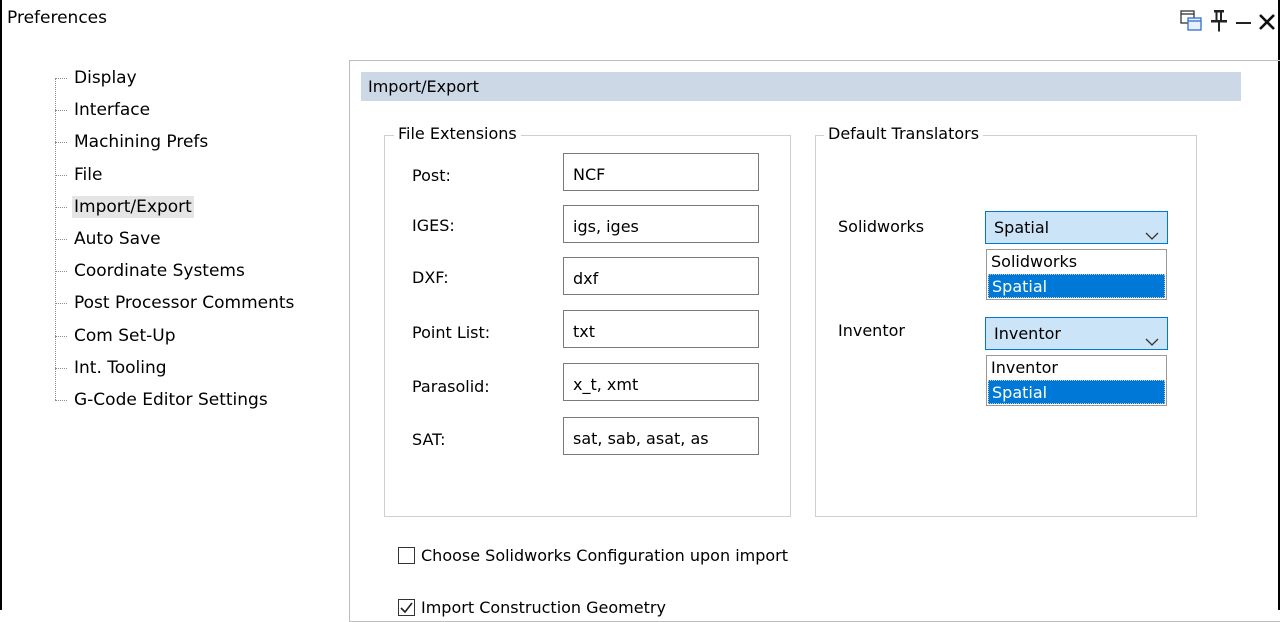 This screenshot has height=622, width=1280. I want to click on section-header: Import/Export, so click(801, 86).